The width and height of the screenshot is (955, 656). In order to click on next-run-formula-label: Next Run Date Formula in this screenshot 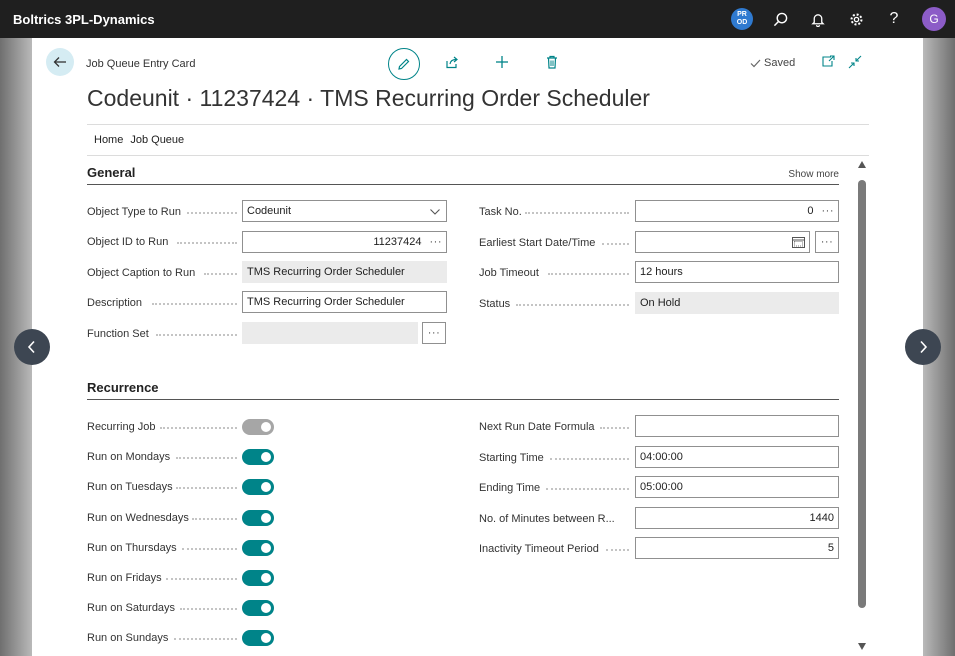, I will do `click(537, 427)`.